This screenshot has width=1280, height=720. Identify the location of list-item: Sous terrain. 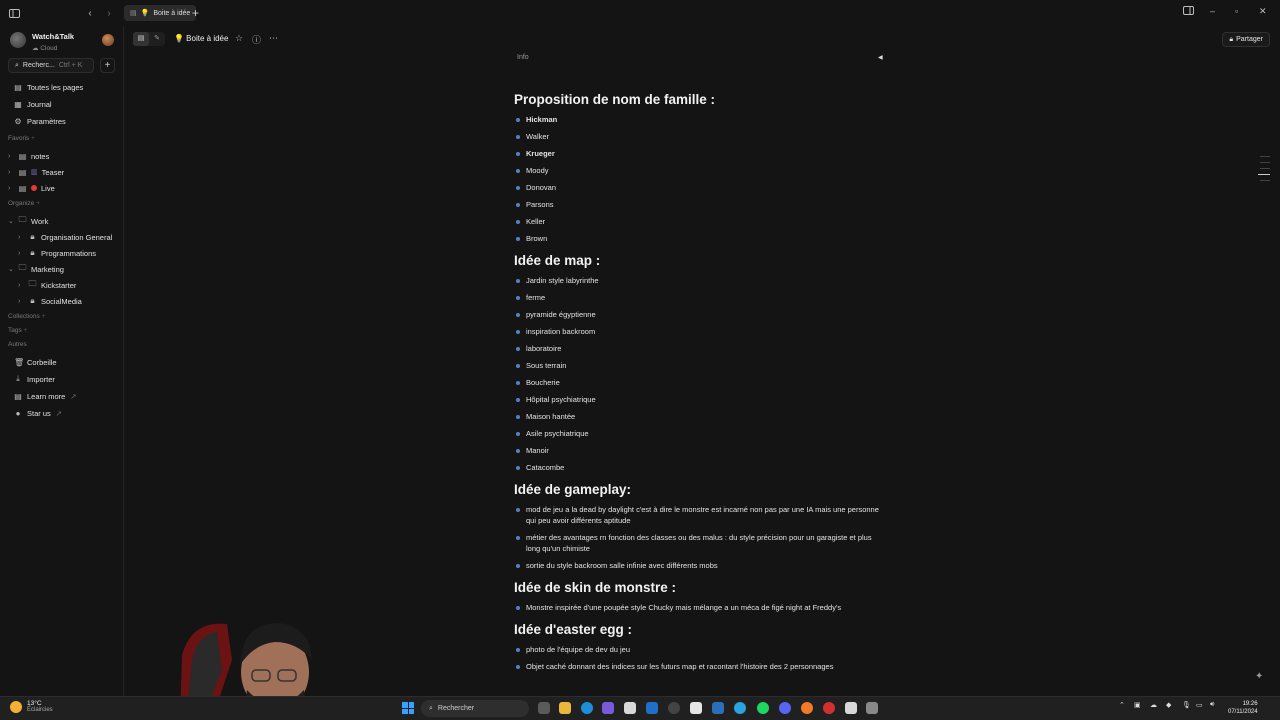
(701, 365).